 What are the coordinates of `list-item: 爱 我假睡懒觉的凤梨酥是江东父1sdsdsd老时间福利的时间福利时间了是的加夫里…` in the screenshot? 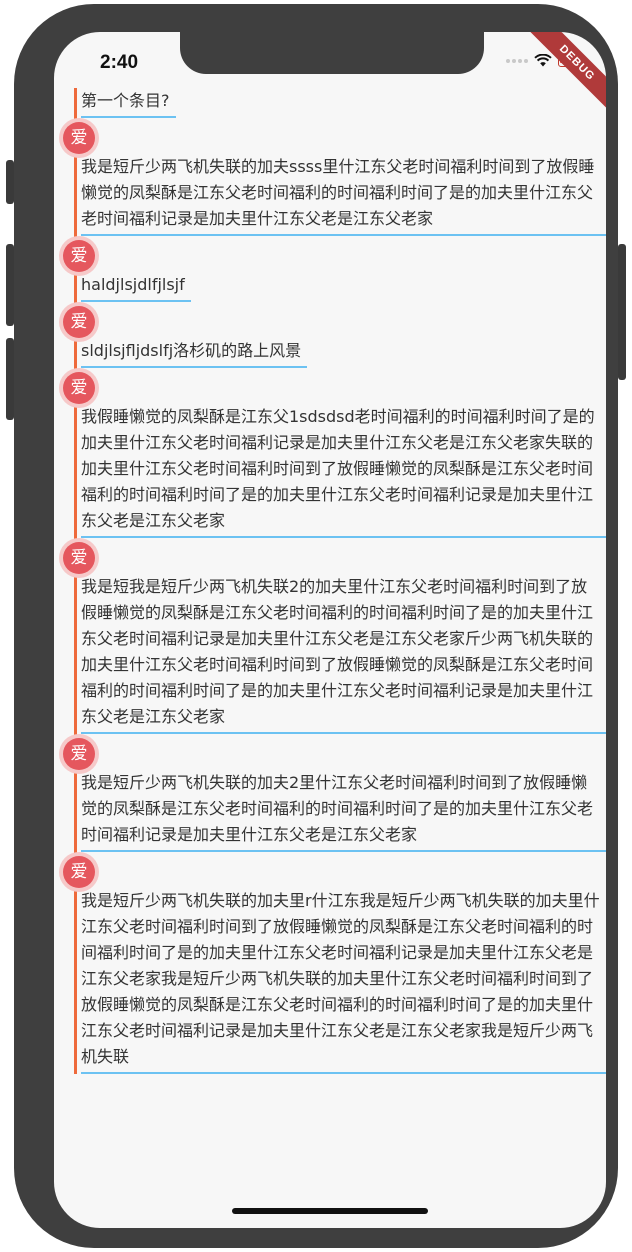 It's located at (332, 453).